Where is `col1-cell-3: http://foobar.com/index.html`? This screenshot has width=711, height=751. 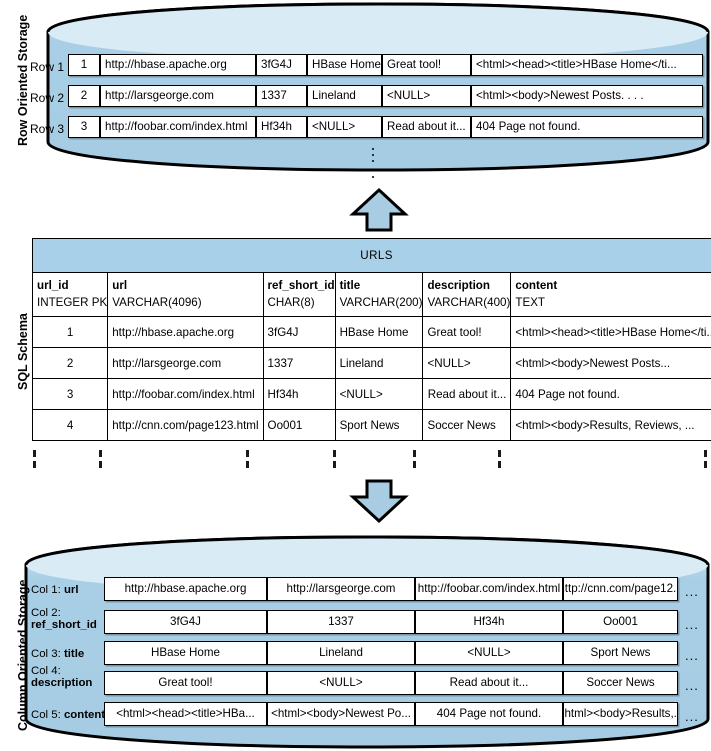
col1-cell-3: http://foobar.com/index.html is located at coordinates (489, 589).